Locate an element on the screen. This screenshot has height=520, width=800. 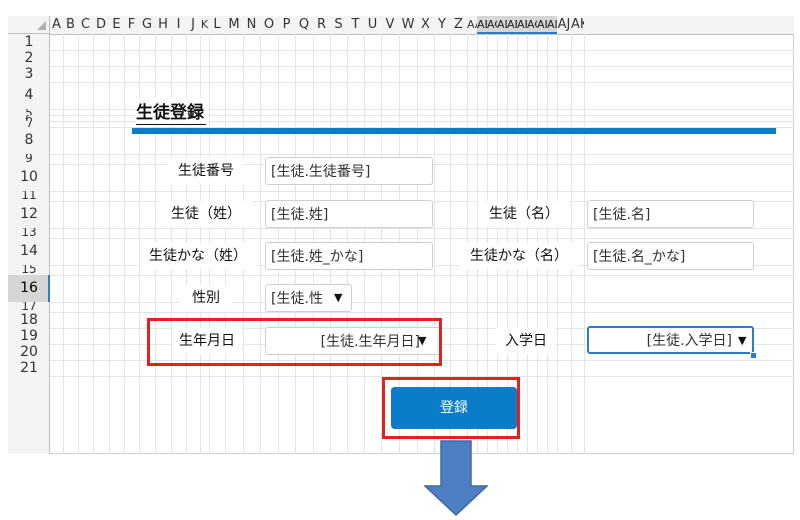
column-header-m: M is located at coordinates (234, 25).